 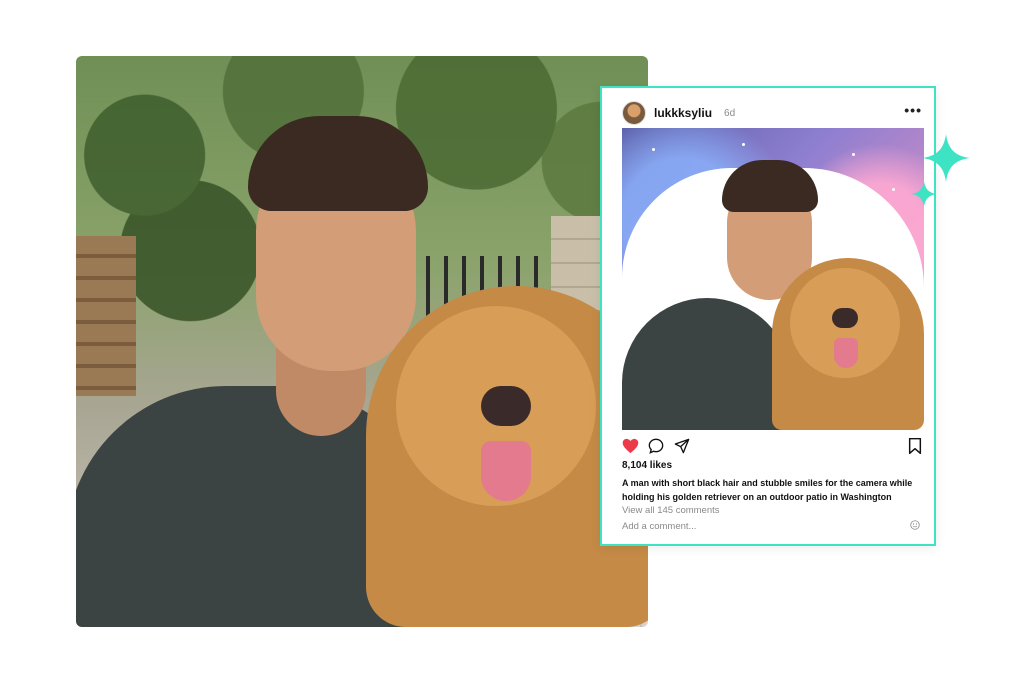 What do you see at coordinates (656, 446) in the screenshot?
I see `comment-icon` at bounding box center [656, 446].